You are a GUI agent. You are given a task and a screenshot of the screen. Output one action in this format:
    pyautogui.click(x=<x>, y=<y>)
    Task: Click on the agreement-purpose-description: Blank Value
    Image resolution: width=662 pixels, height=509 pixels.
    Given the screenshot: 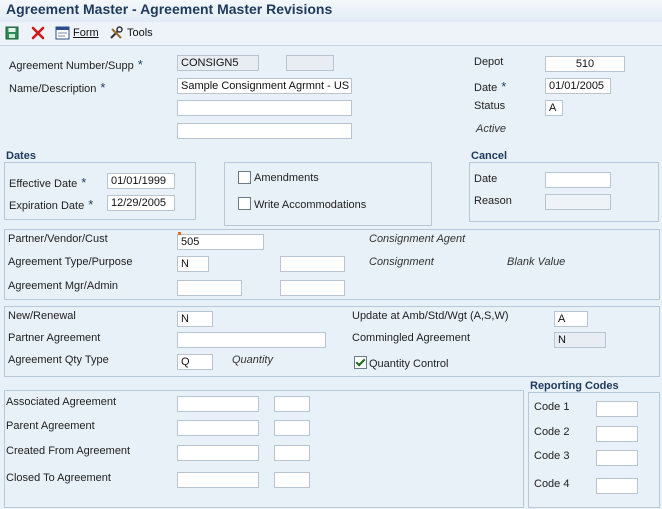 What is the action you would take?
    pyautogui.click(x=536, y=262)
    